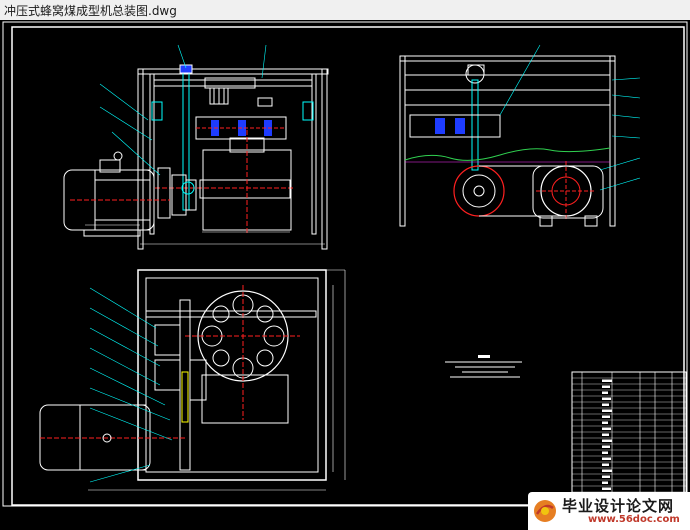 The image size is (690, 530). What do you see at coordinates (507, 58) in the screenshot?
I see `side-frame-top` at bounding box center [507, 58].